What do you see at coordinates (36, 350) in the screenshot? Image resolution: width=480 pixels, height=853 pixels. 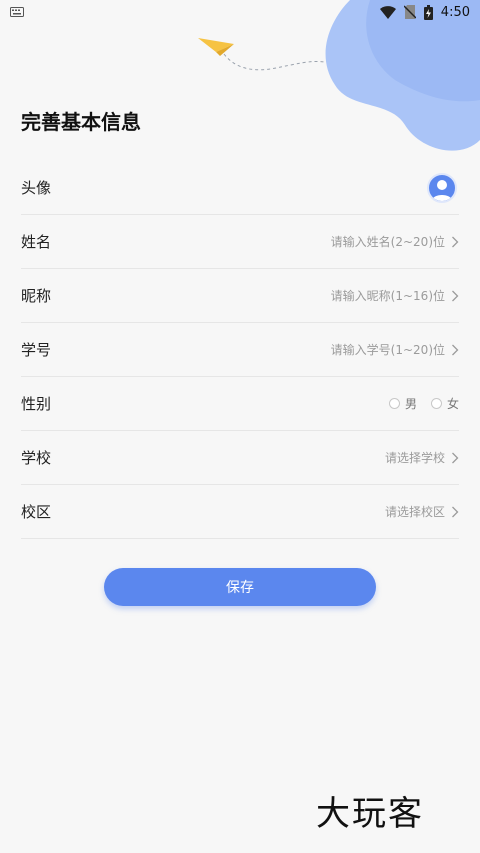 I see `student-id-label: 学号` at bounding box center [36, 350].